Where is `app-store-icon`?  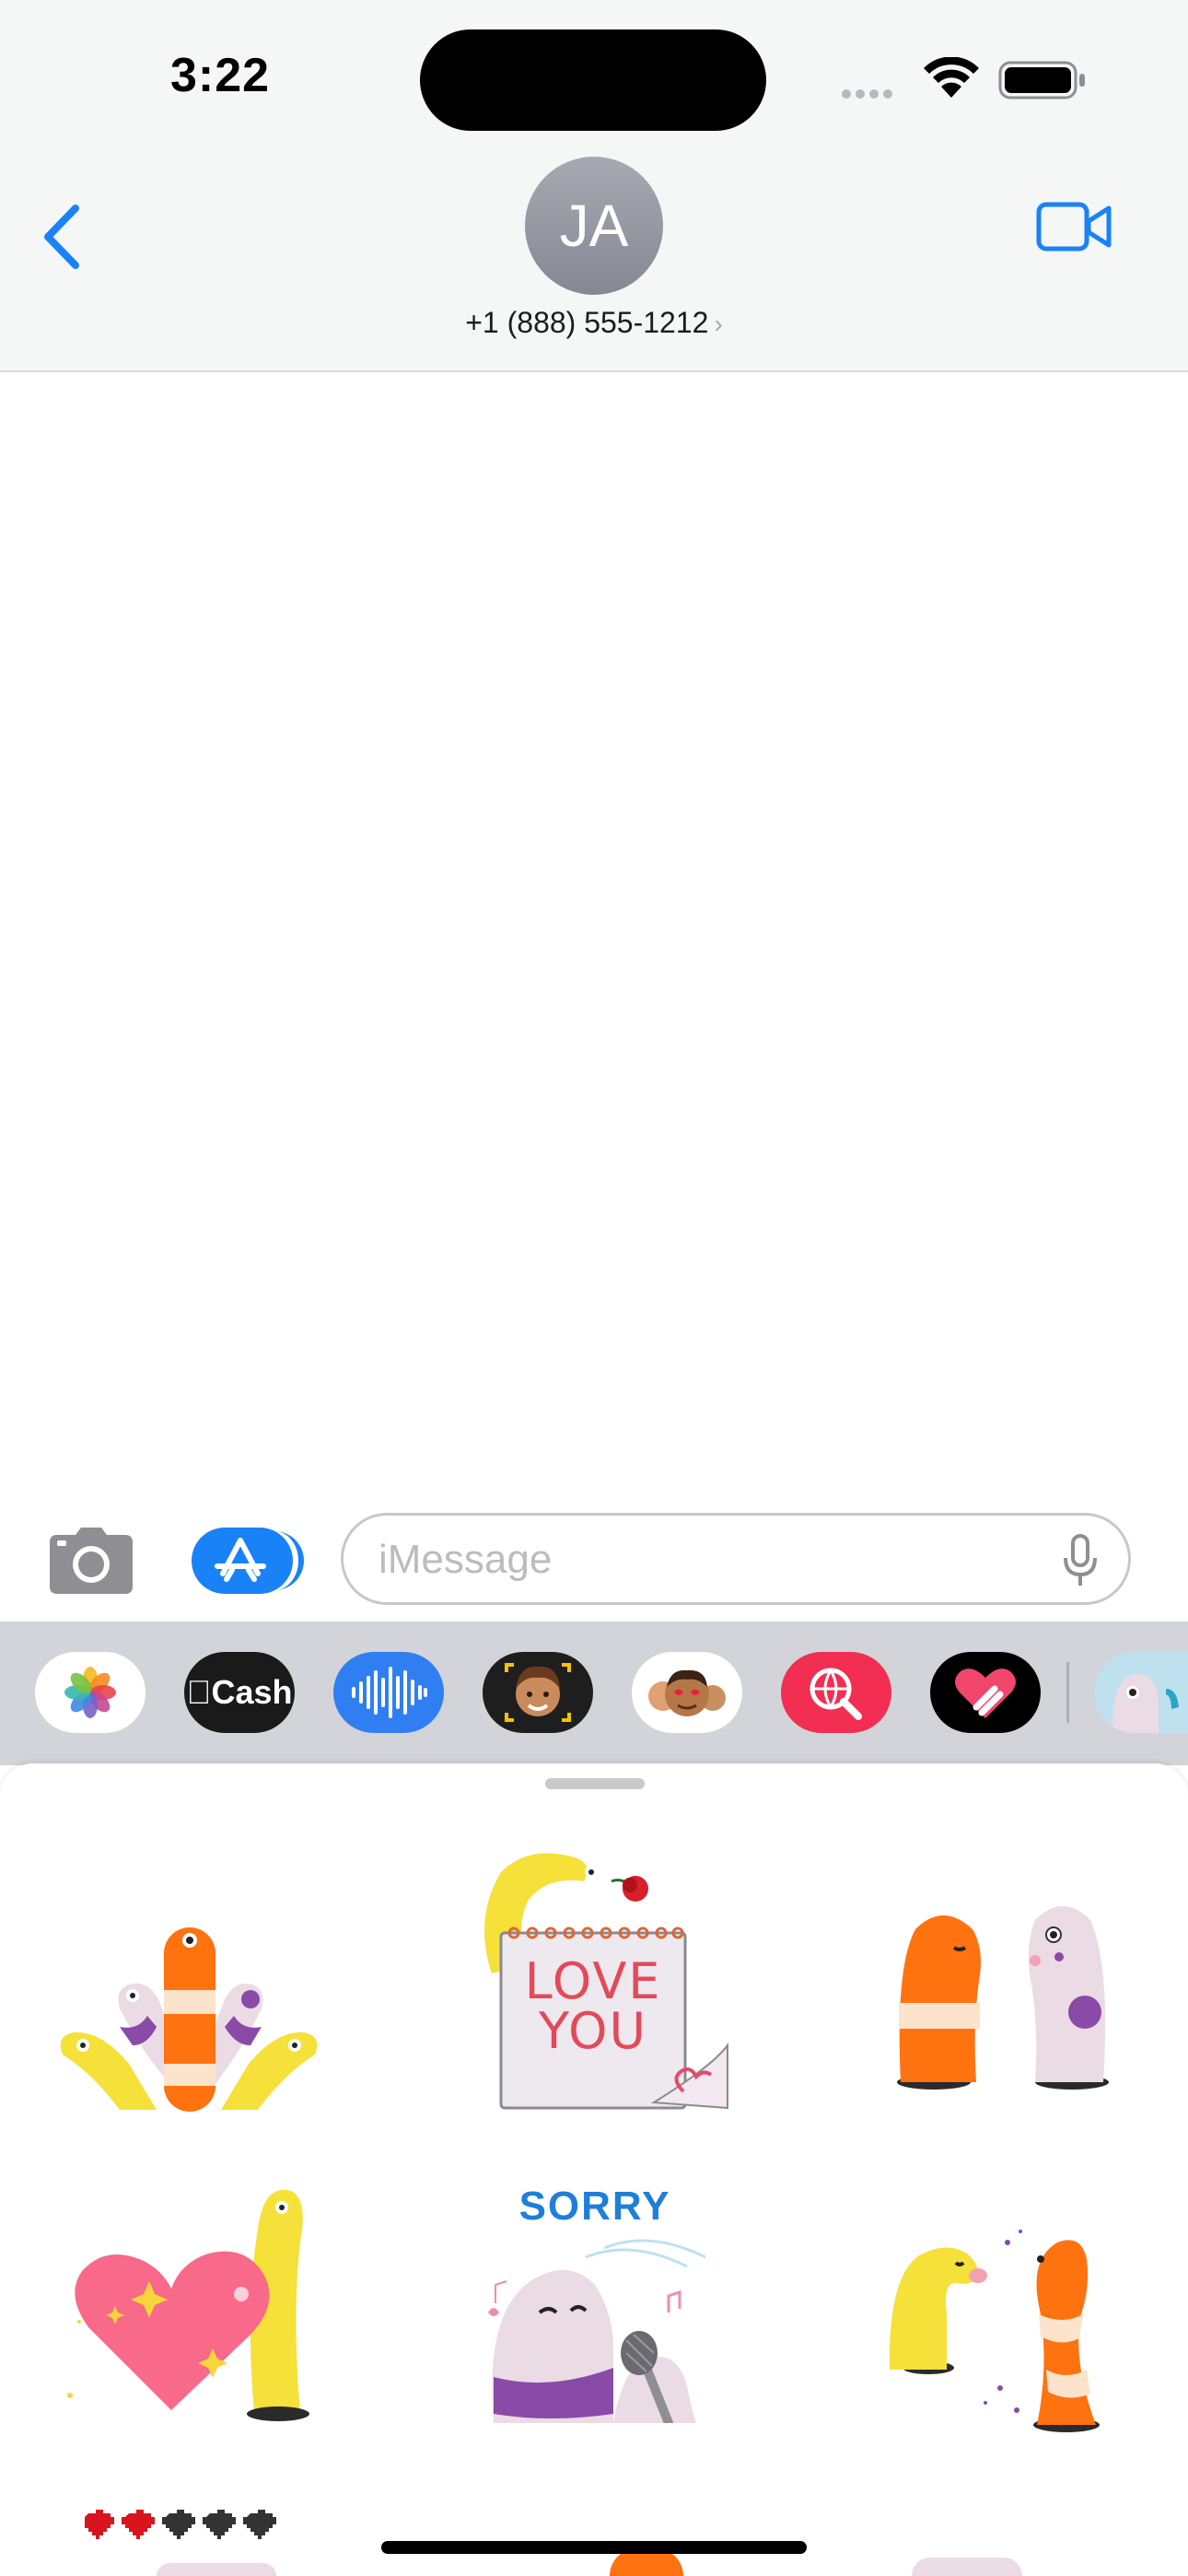
app-store-icon is located at coordinates (240, 1560).